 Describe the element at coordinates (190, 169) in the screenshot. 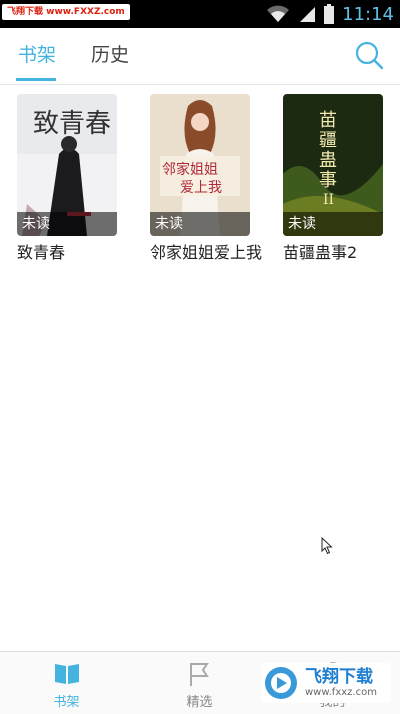

I see `cover-title-text: 邻家姐姐` at that location.